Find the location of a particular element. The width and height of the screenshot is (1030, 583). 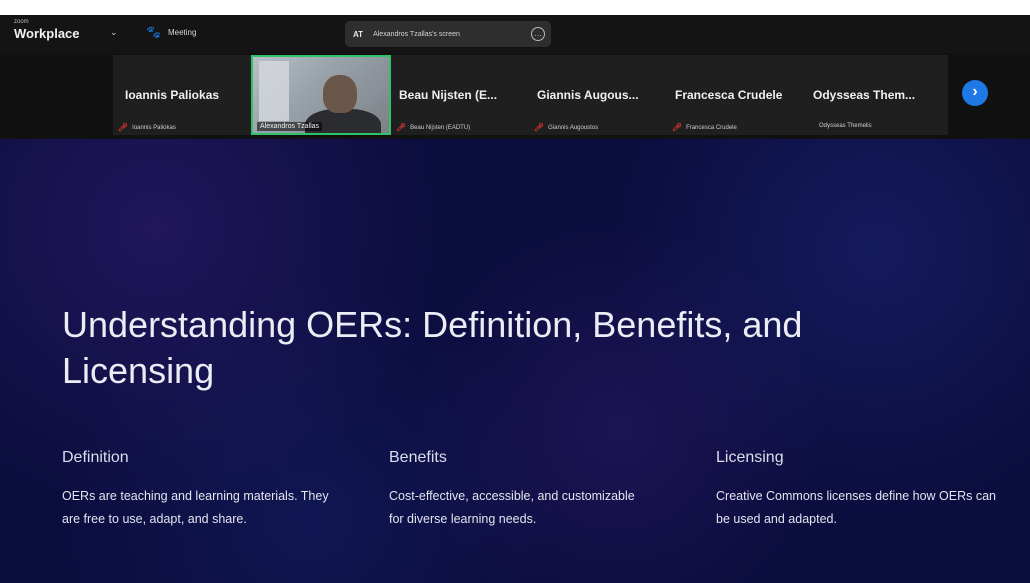

chevron-down-icon: ⌄ is located at coordinates (114, 32).